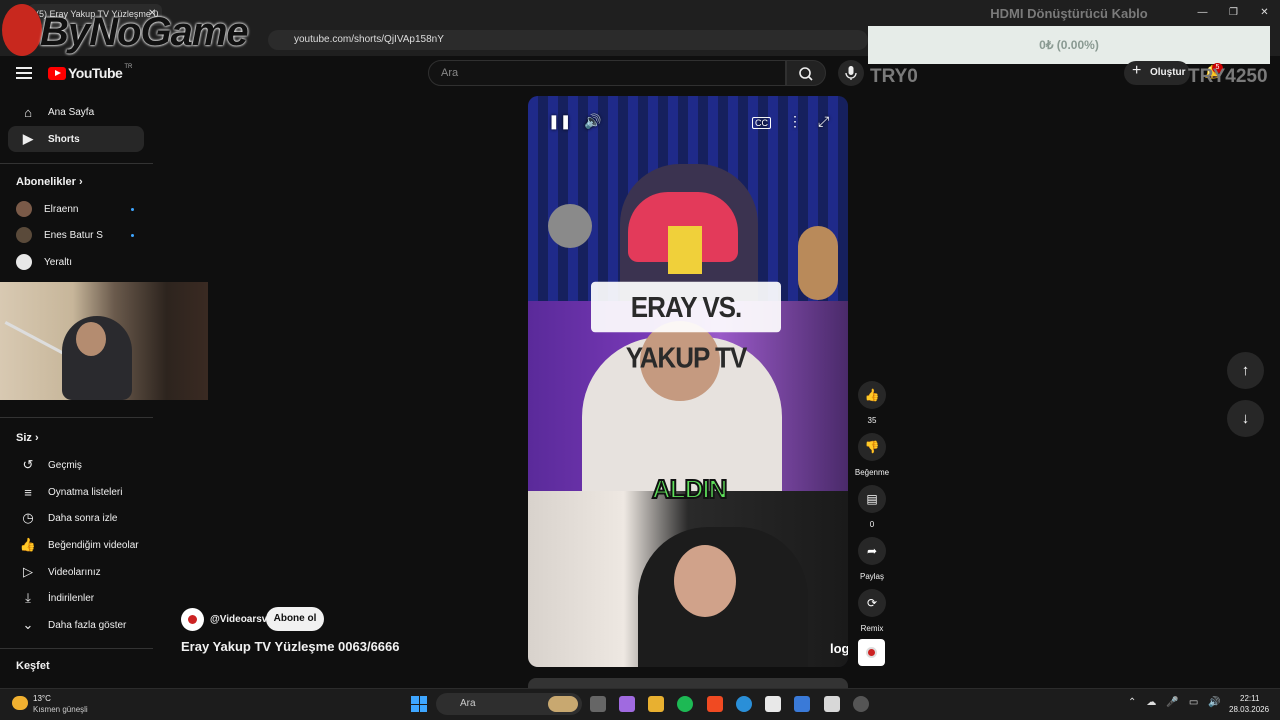 Image resolution: width=1280 pixels, height=720 pixels. I want to click on like-count: 35, so click(872, 420).